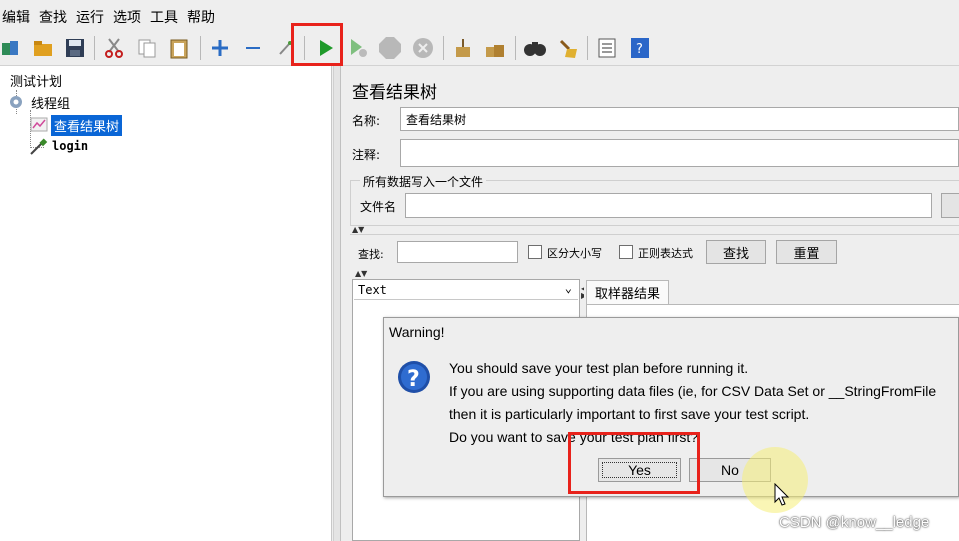 This screenshot has width=959, height=541. I want to click on menu-options: 选项, so click(127, 17).